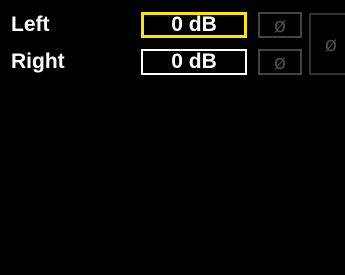  What do you see at coordinates (30, 24) in the screenshot?
I see `left-channel-label: Left` at bounding box center [30, 24].